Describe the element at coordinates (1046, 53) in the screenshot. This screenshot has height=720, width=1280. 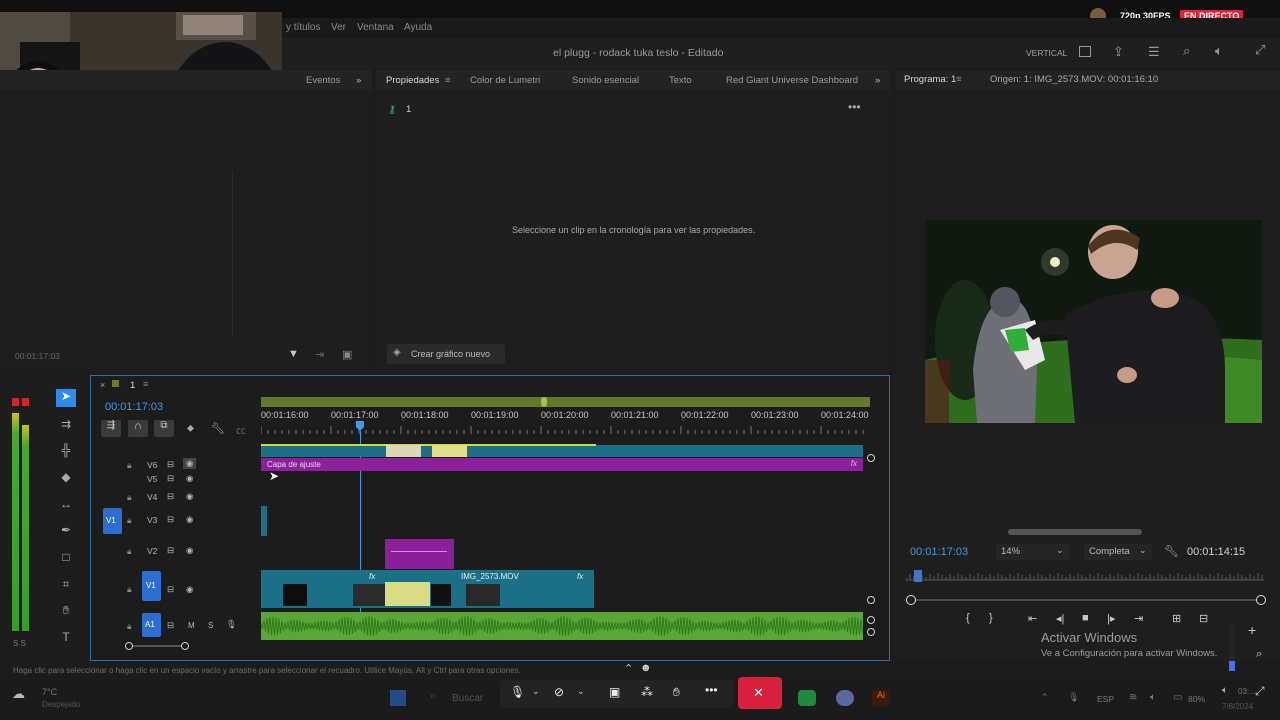
I see `workspace-label: VERTICAL` at that location.